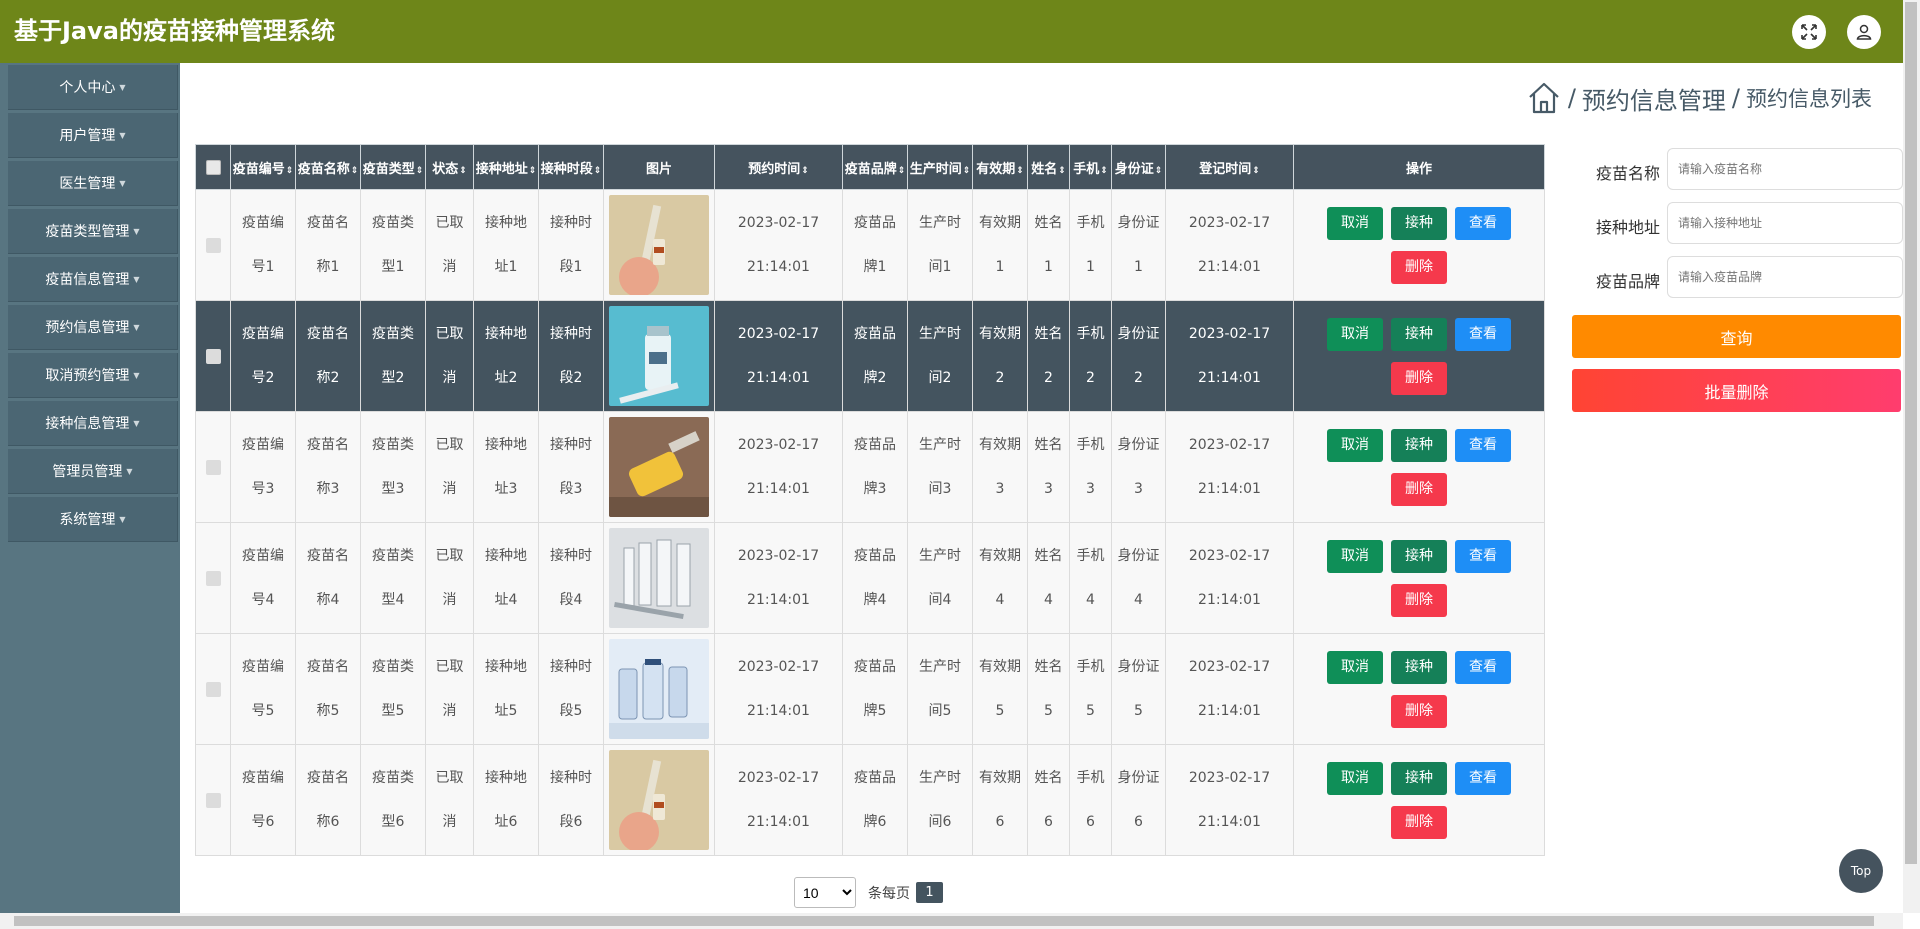 Image resolution: width=1920 pixels, height=929 pixels. What do you see at coordinates (875, 600) in the screenshot?
I see `cell-line: 牌4` at bounding box center [875, 600].